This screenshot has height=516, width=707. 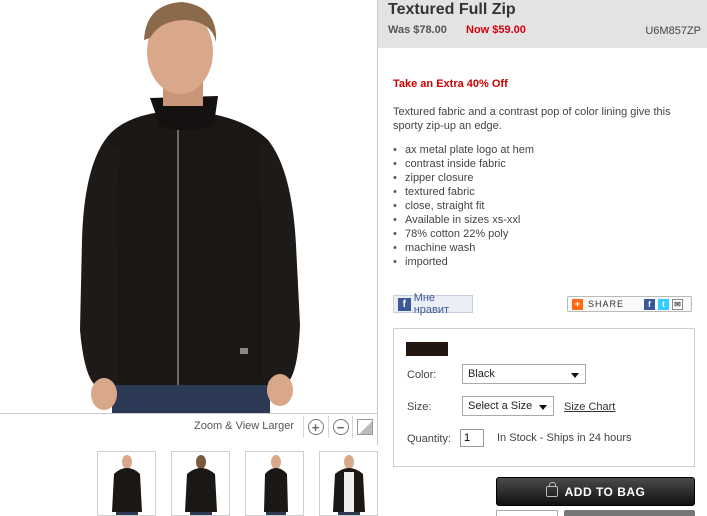 I want to click on zoom-label: Zoom & View Larger, so click(x=244, y=426).